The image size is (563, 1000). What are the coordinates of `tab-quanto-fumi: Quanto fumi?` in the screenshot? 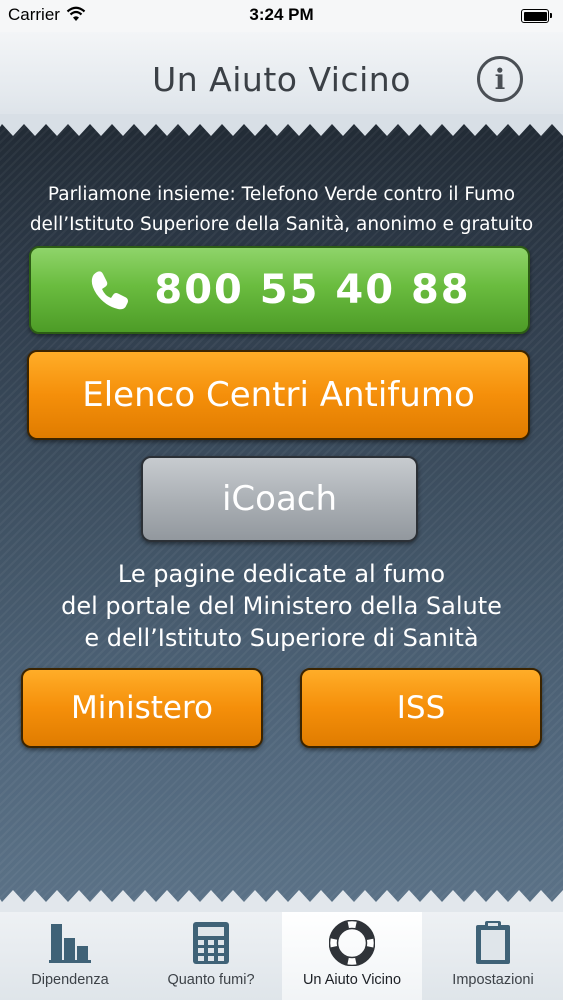 It's located at (211, 956).